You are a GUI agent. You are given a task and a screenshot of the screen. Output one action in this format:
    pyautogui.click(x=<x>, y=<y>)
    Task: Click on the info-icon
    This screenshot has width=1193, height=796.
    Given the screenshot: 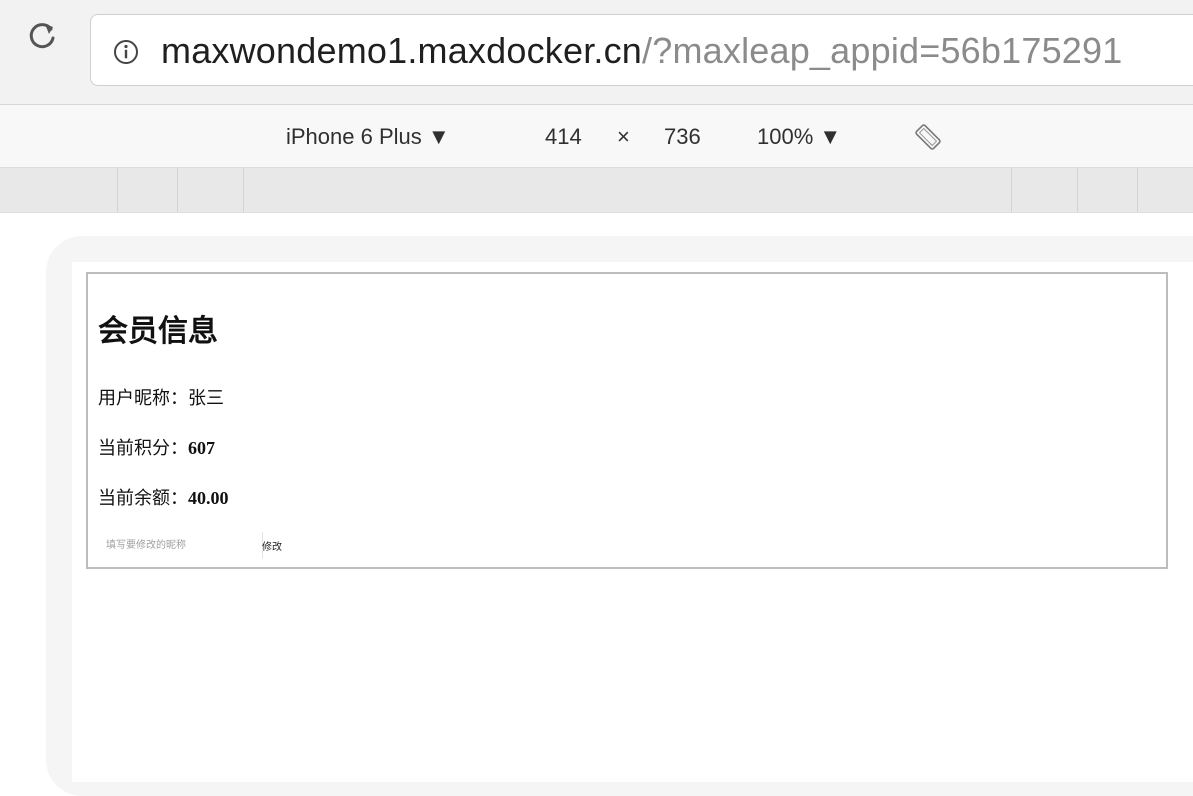 What is the action you would take?
    pyautogui.click(x=126, y=52)
    